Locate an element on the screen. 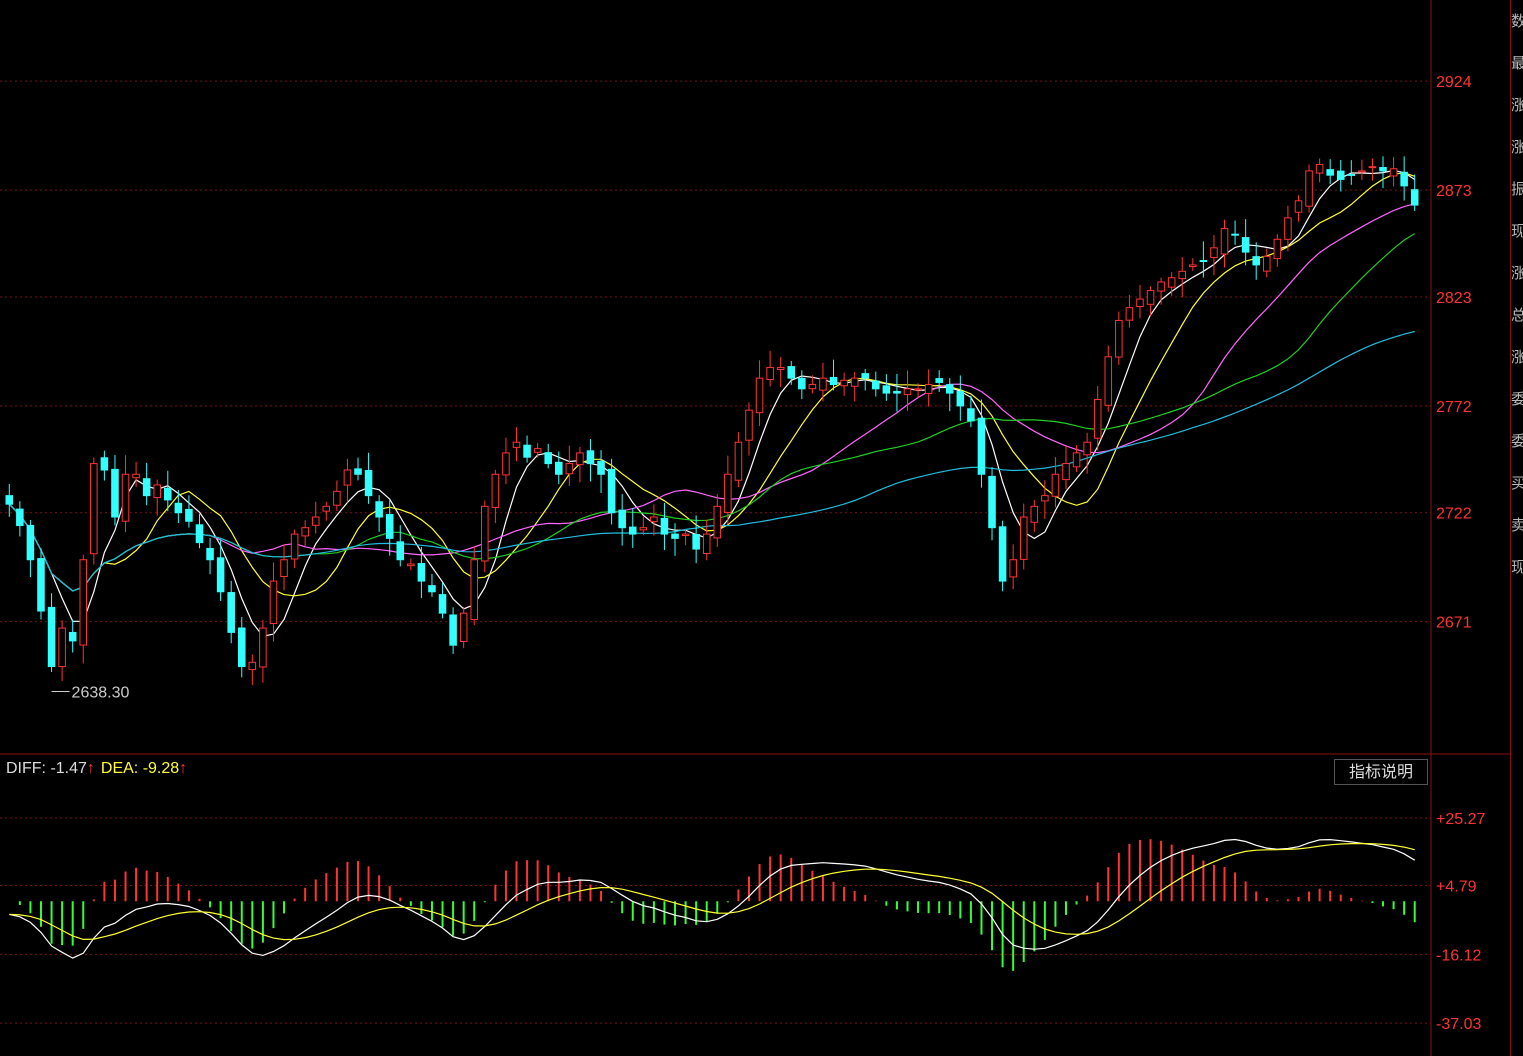 This screenshot has width=1523, height=1056. side-label: 涨 is located at coordinates (1517, 105).